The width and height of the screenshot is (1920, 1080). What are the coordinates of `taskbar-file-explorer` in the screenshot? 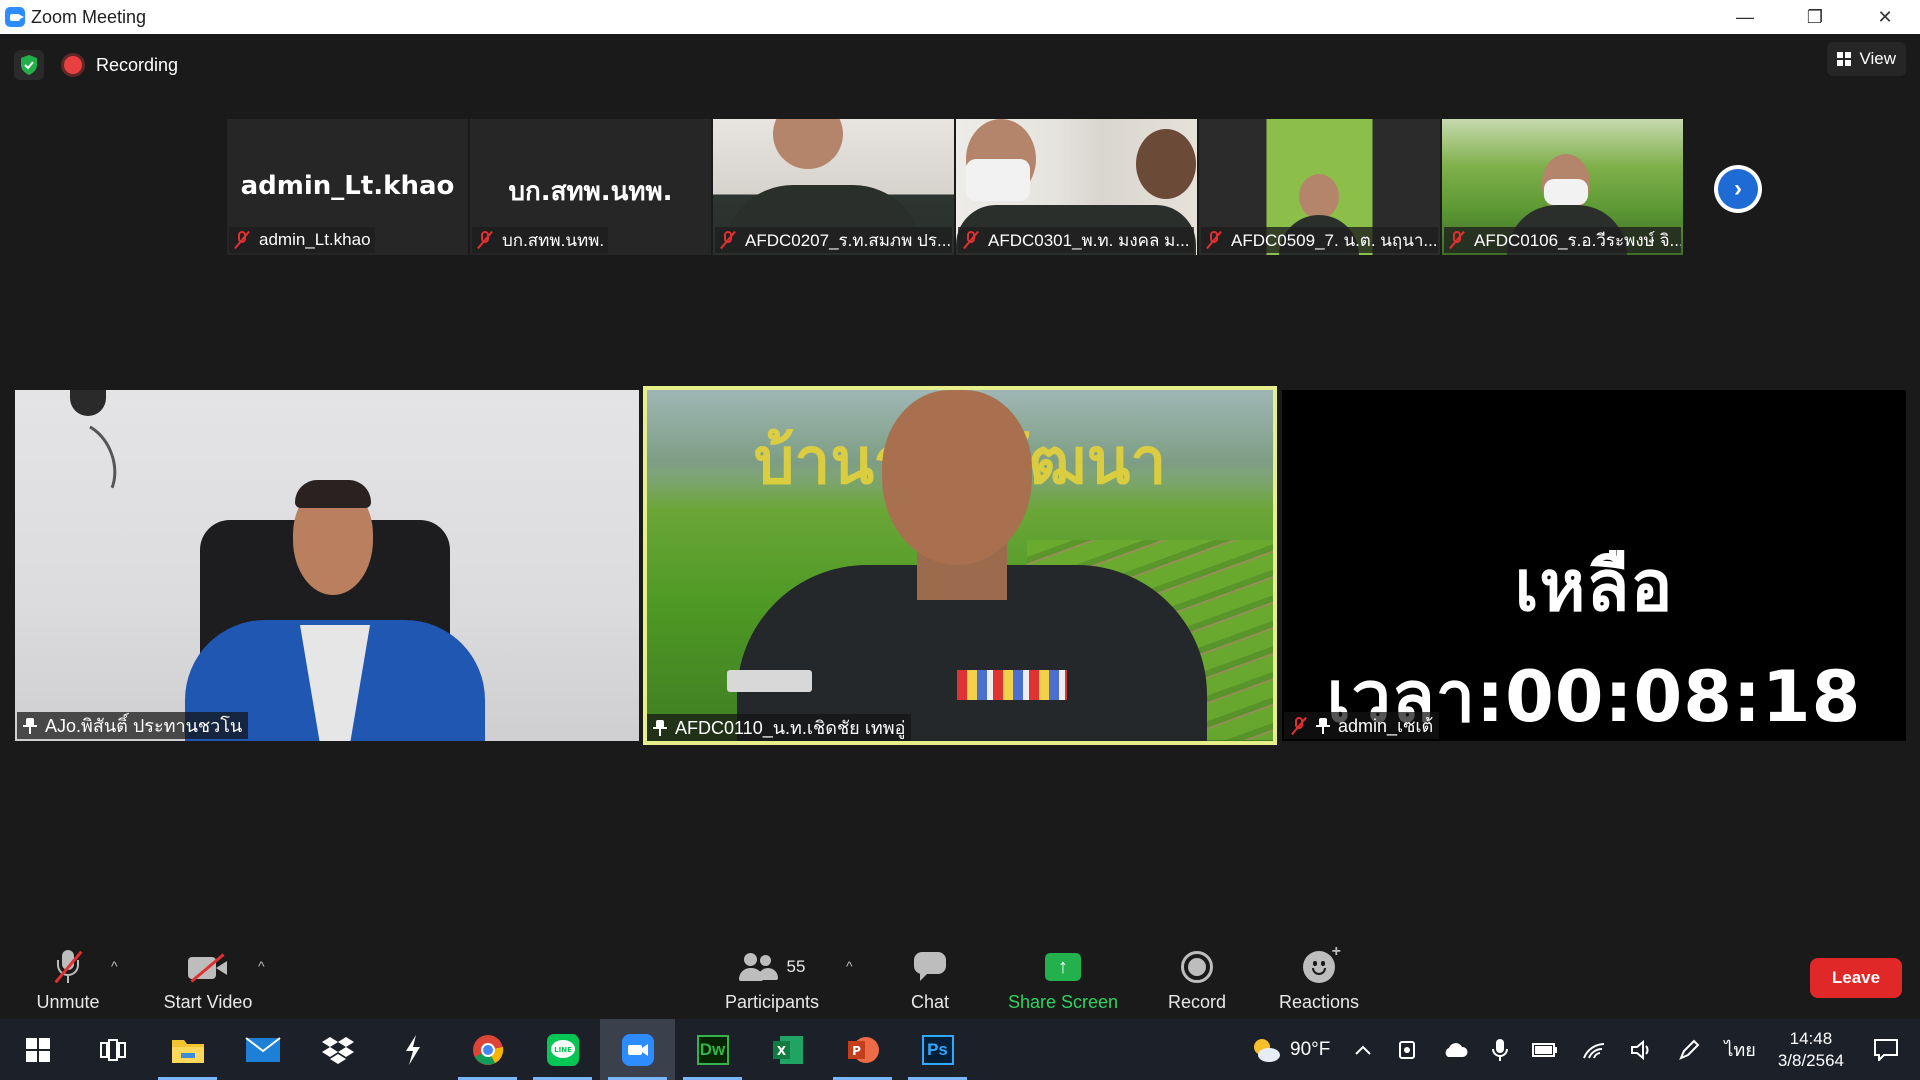 It's located at (187, 1049).